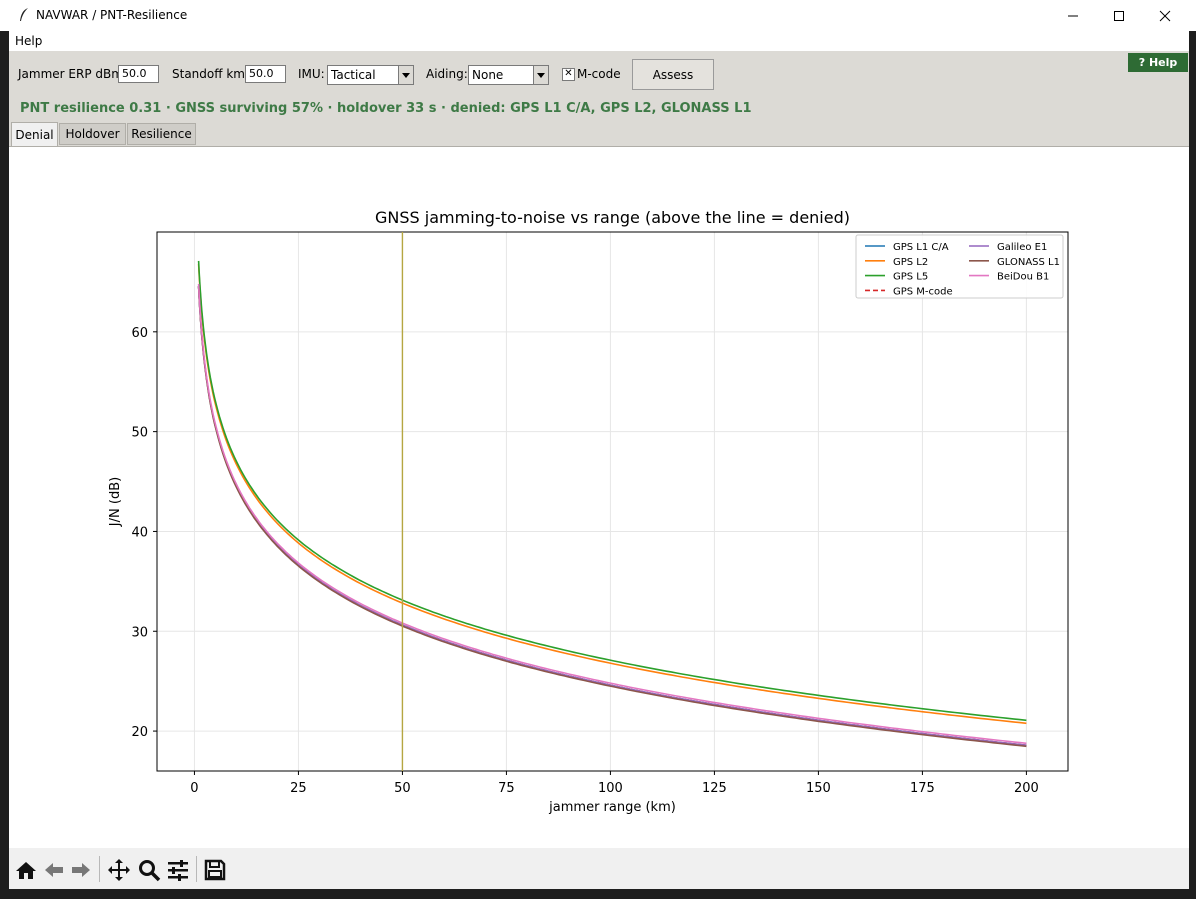 The image size is (1196, 899). What do you see at coordinates (910, 262) in the screenshot?
I see `legend-label: GPS L2` at bounding box center [910, 262].